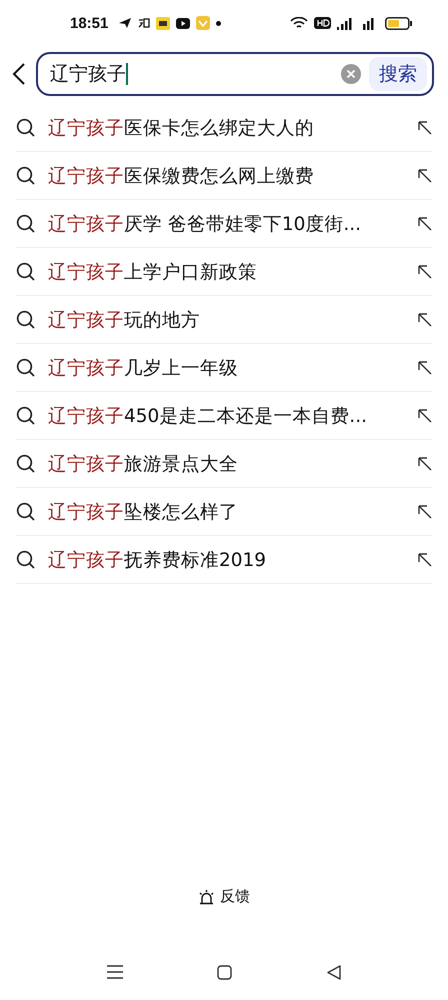  Describe the element at coordinates (235, 896) in the screenshot. I see `feedback-link: 反馈` at that location.